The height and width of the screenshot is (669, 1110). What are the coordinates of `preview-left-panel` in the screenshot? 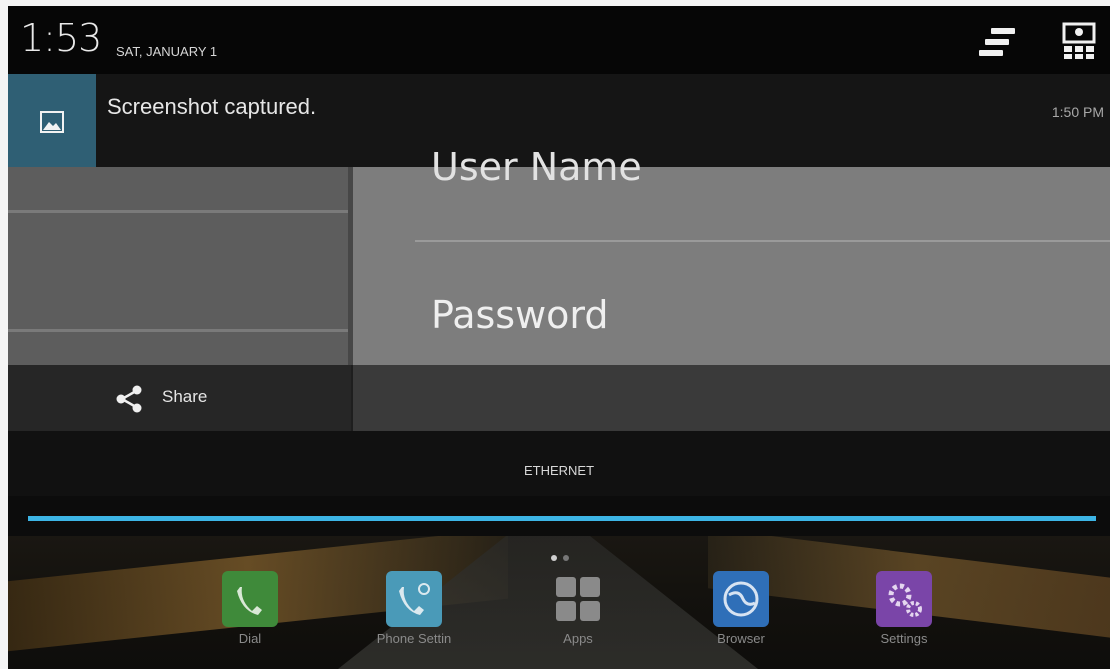 It's located at (178, 266).